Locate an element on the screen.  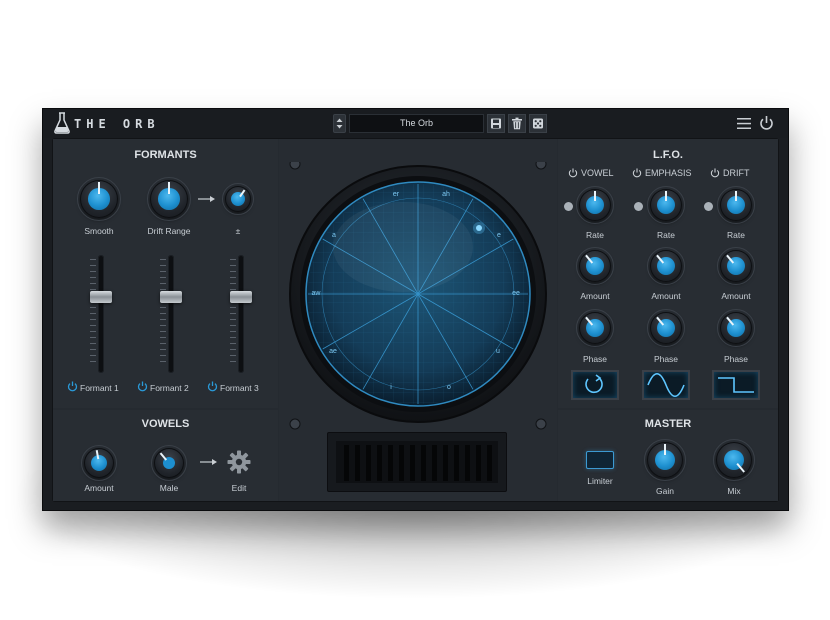
randomize-button is located at coordinates (538, 123).